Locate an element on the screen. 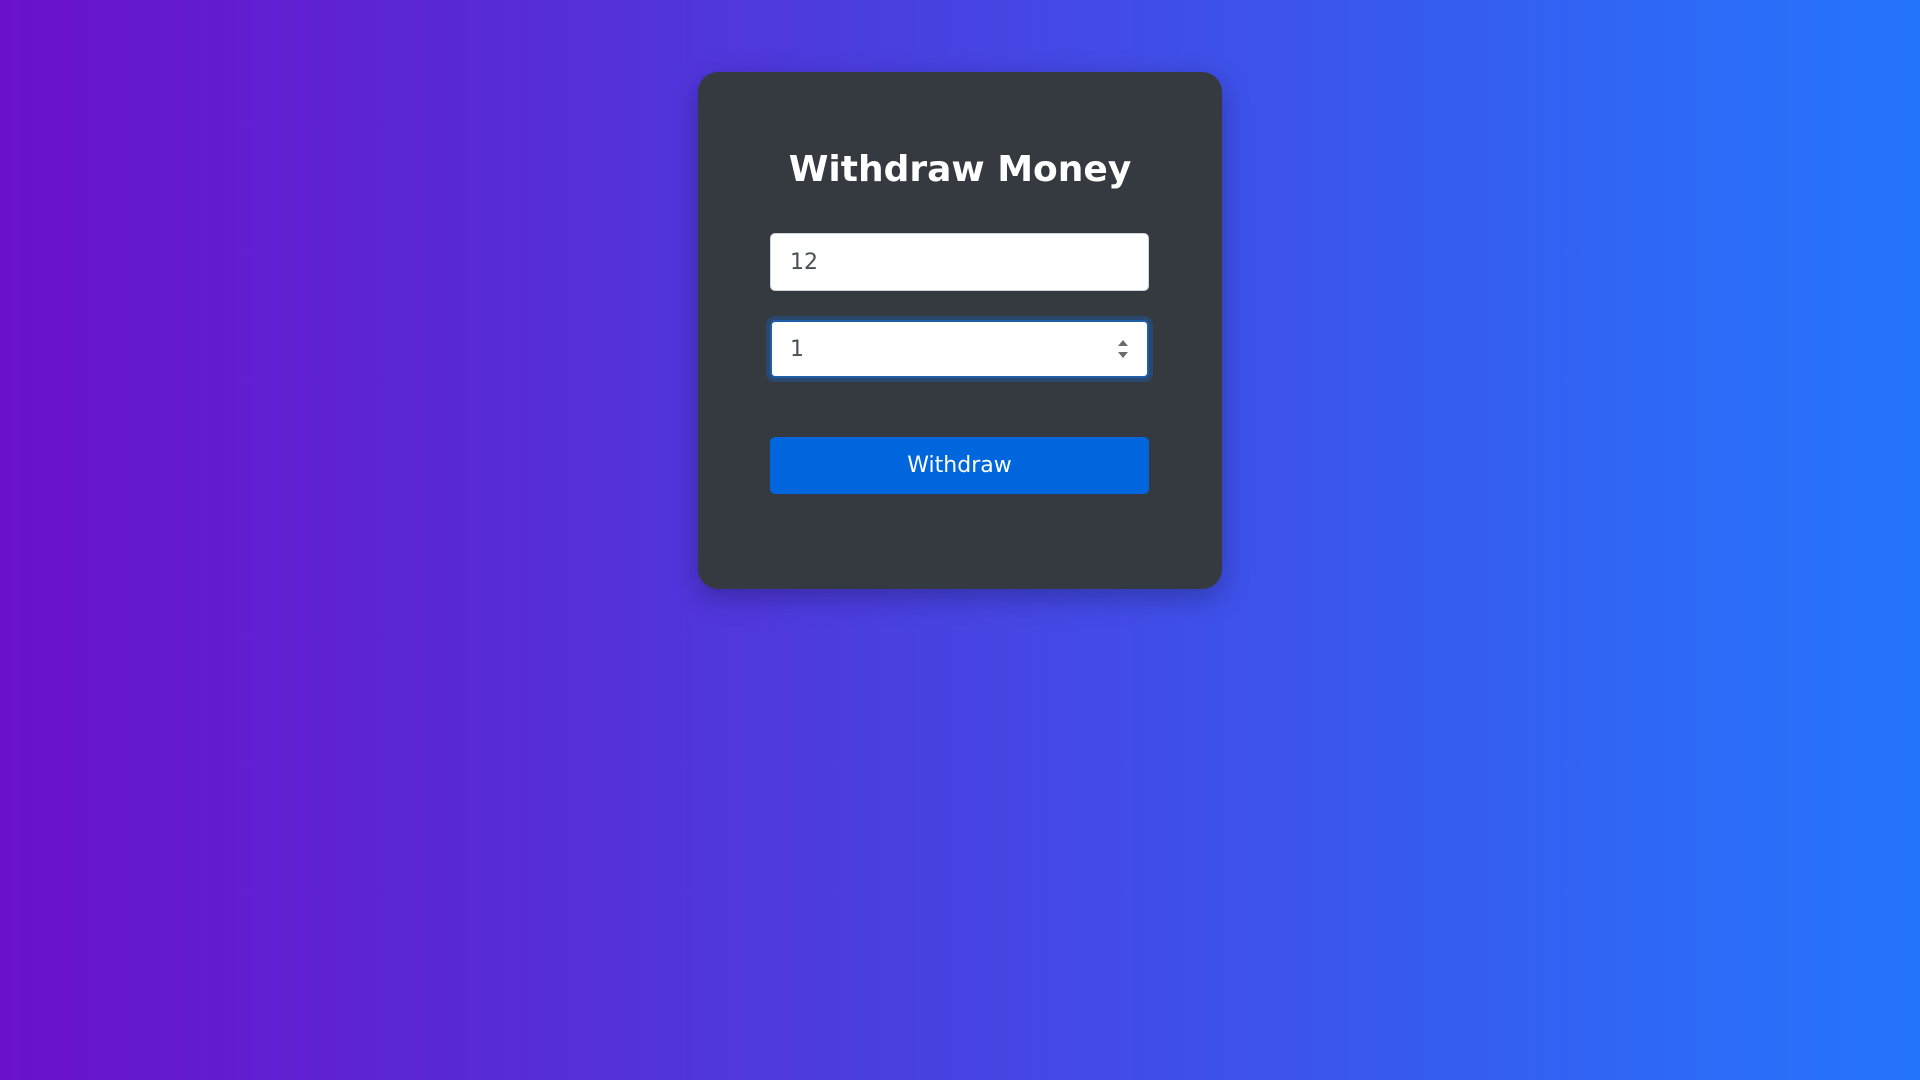  account-input-value: 12 is located at coordinates (804, 262).